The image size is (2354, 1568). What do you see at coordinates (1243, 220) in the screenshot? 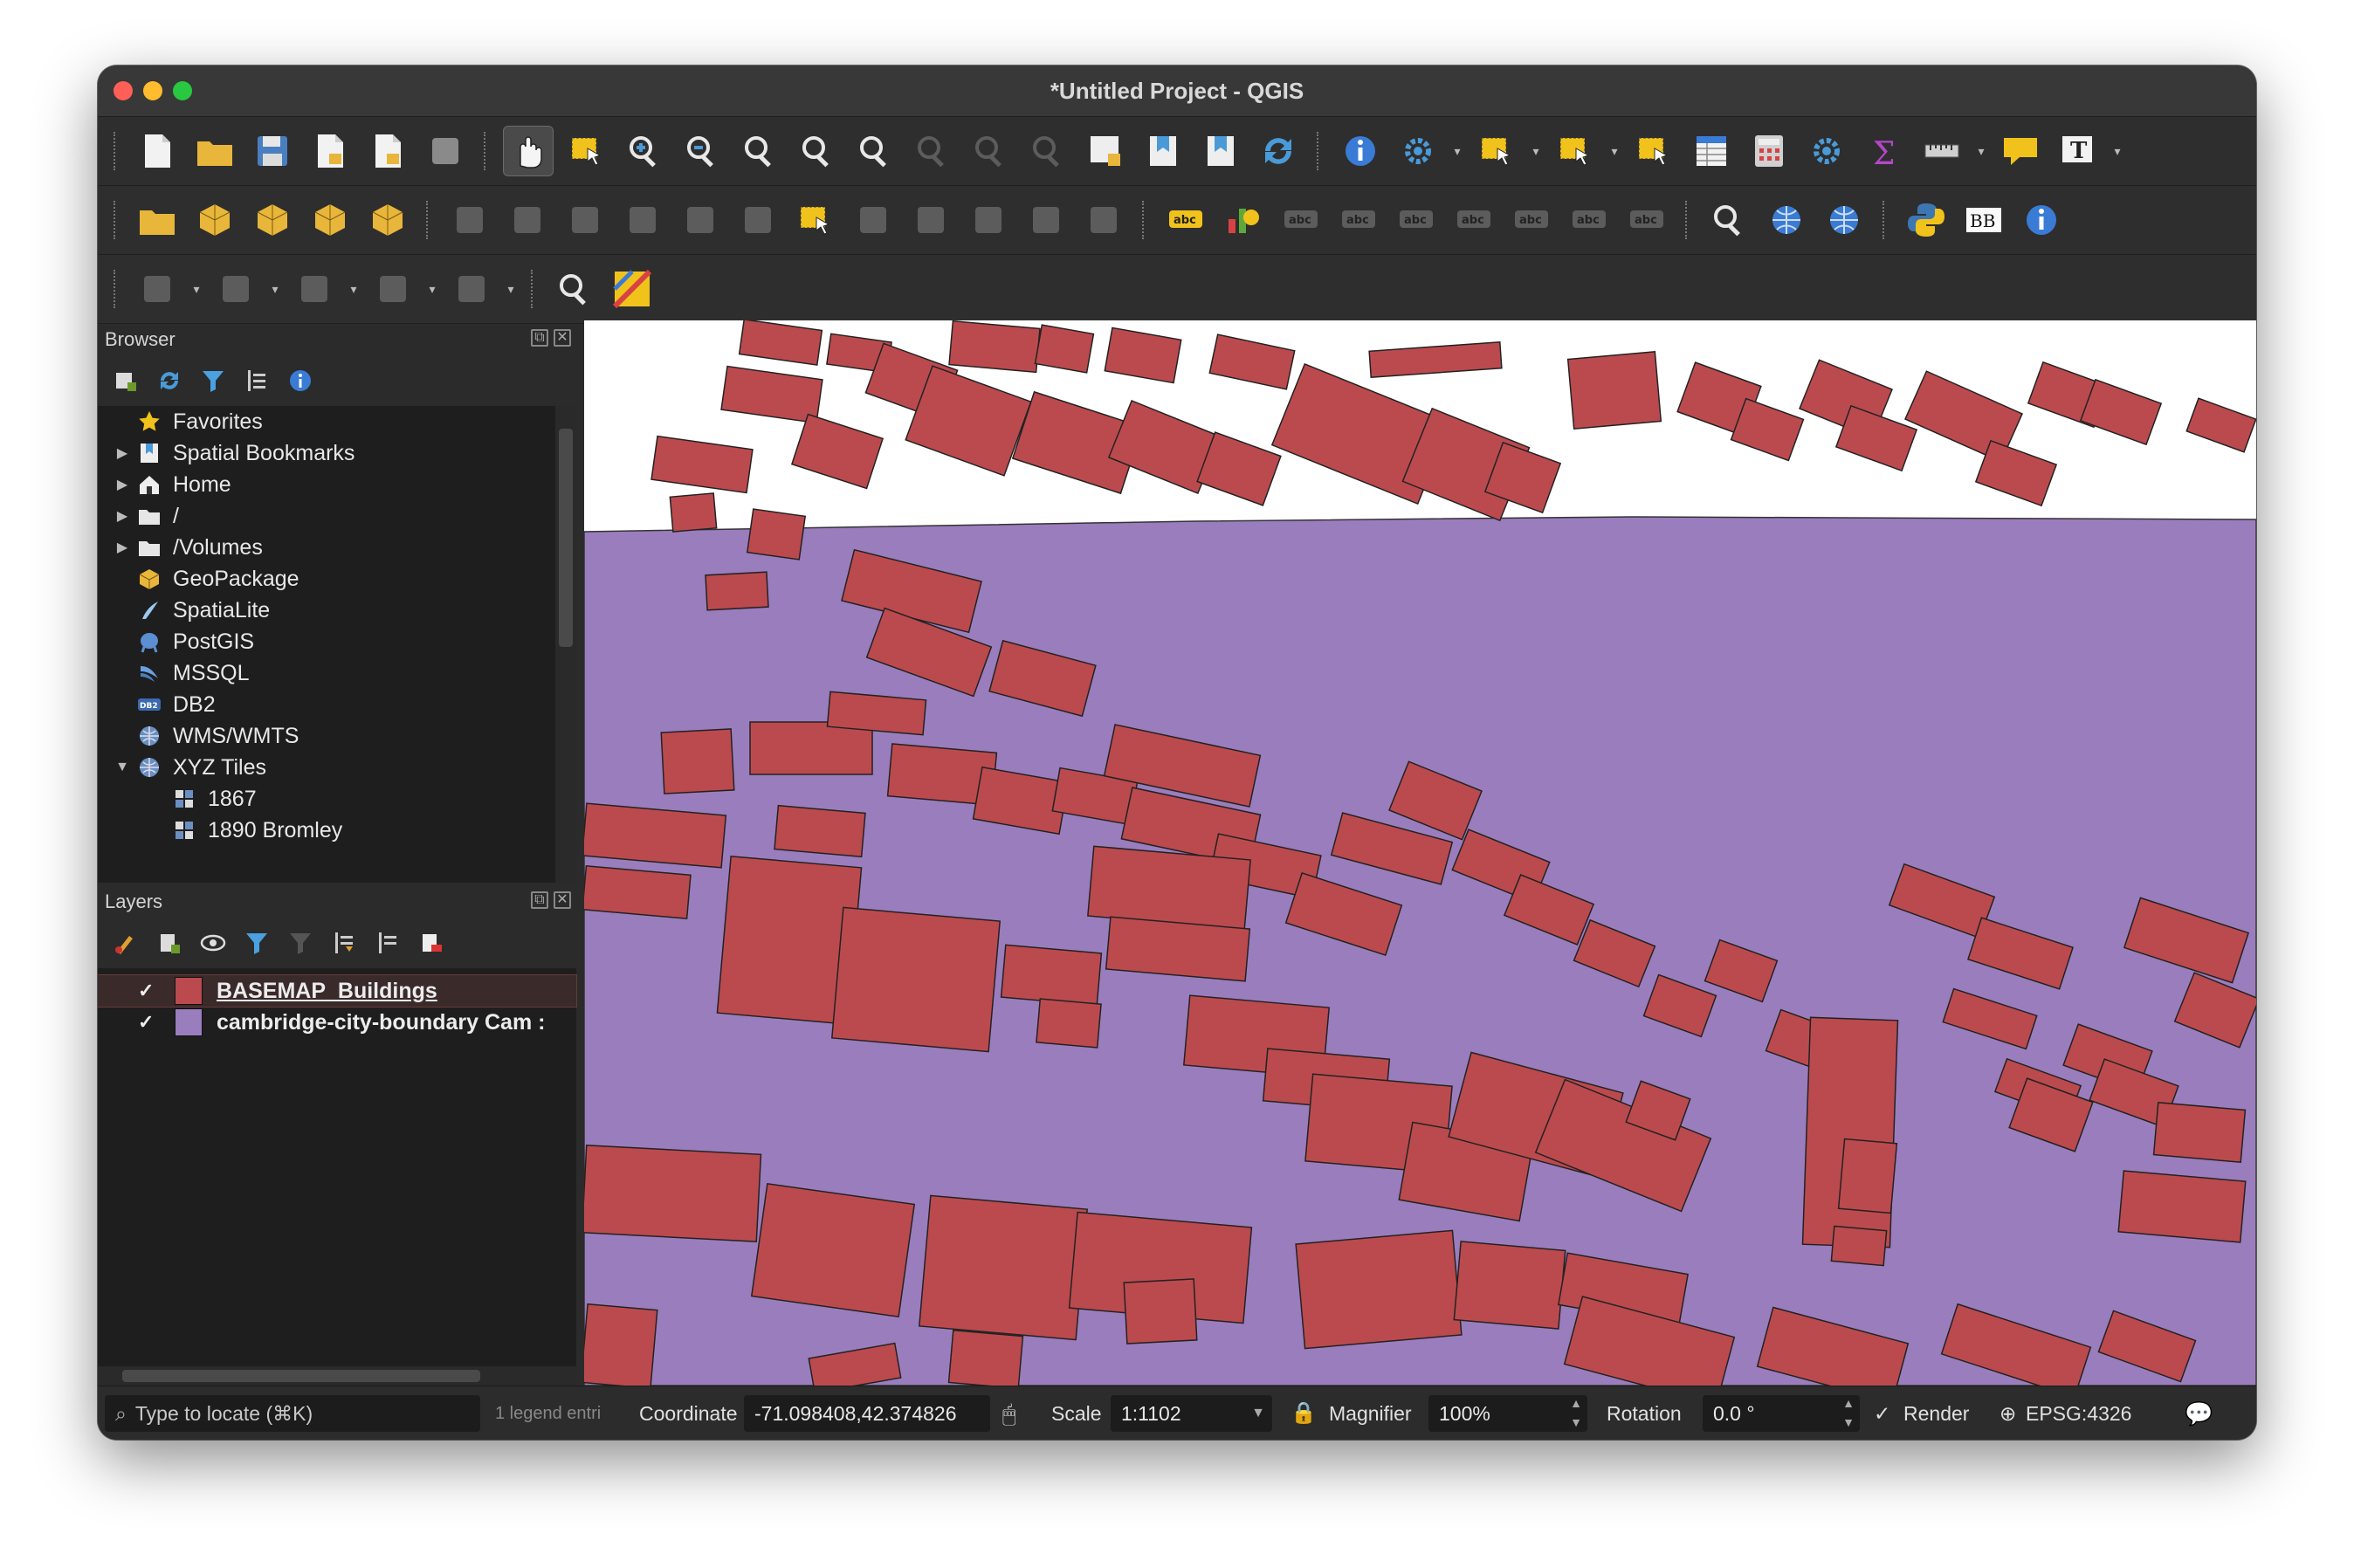
I see `diagram-icon` at bounding box center [1243, 220].